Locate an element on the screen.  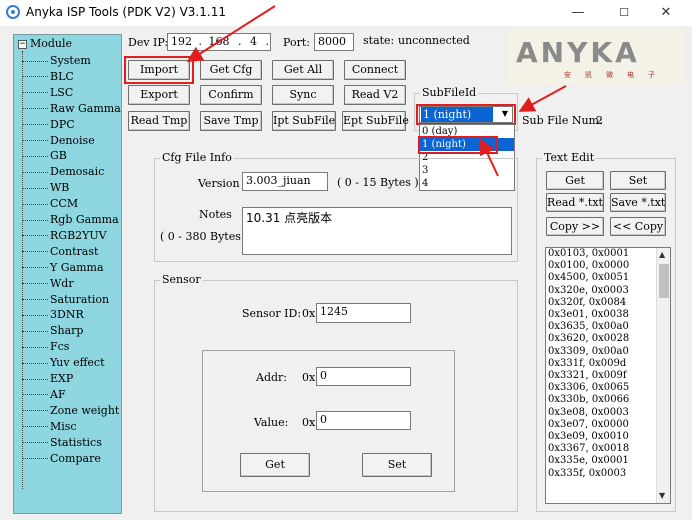
annotation-arrow-import is located at coordinates (231, 34).